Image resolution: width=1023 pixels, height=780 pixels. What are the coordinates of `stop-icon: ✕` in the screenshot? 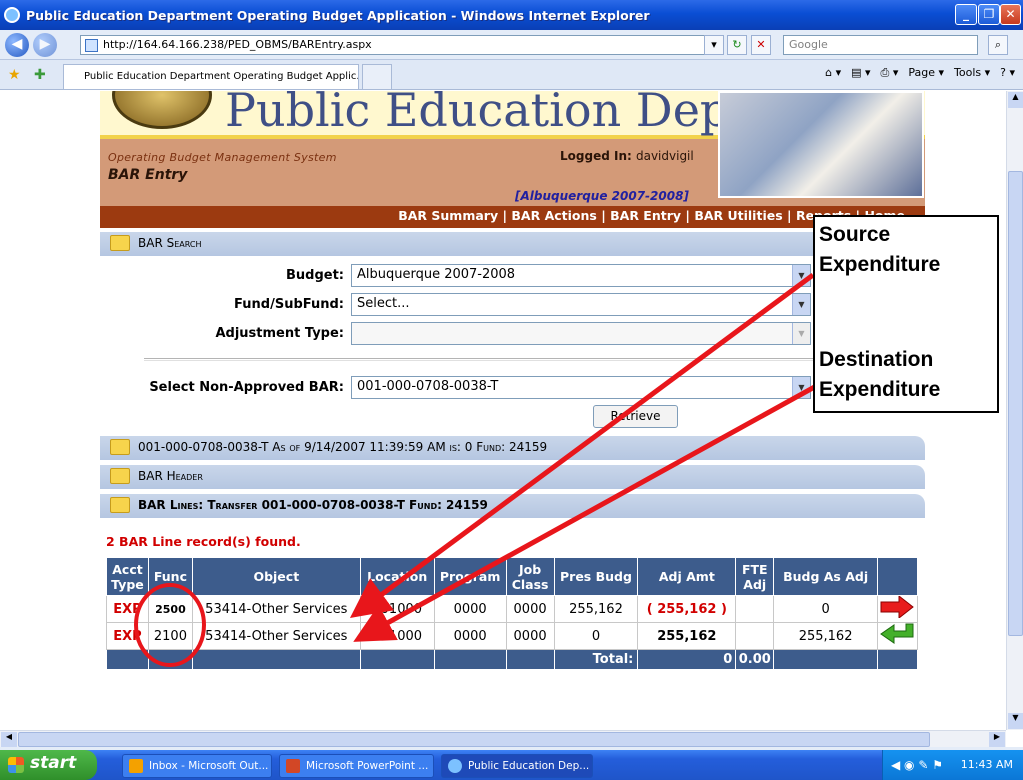 It's located at (761, 45).